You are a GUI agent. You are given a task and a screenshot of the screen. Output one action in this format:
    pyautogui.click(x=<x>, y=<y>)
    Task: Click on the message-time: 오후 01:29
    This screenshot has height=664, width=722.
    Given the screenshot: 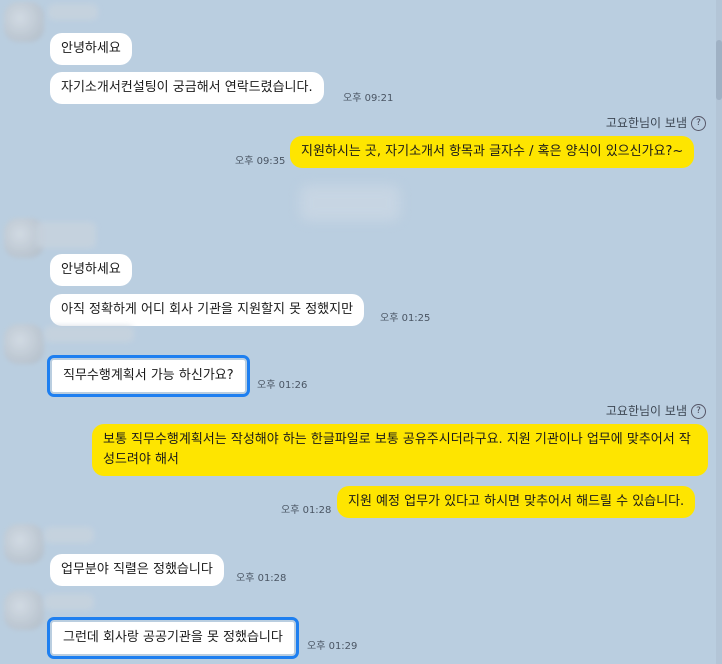 What is the action you would take?
    pyautogui.click(x=332, y=646)
    